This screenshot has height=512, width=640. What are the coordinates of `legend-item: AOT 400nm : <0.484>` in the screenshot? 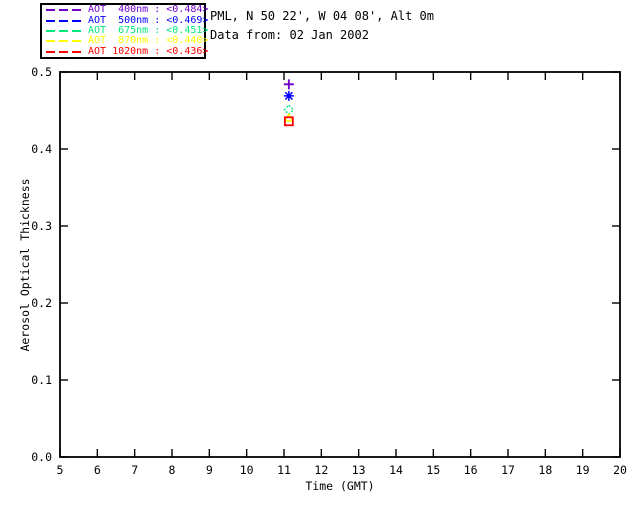 It's located at (127, 10).